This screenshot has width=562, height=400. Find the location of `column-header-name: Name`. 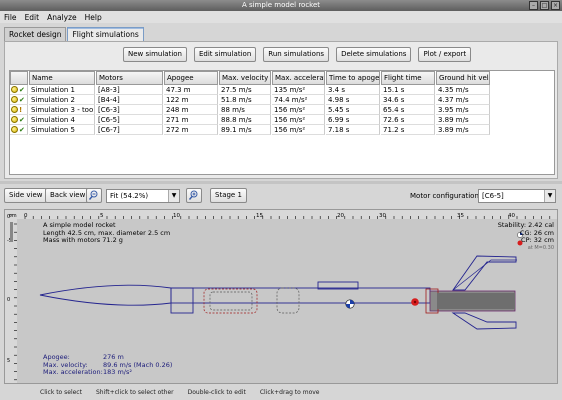

column-header-name: Name is located at coordinates (62, 78).